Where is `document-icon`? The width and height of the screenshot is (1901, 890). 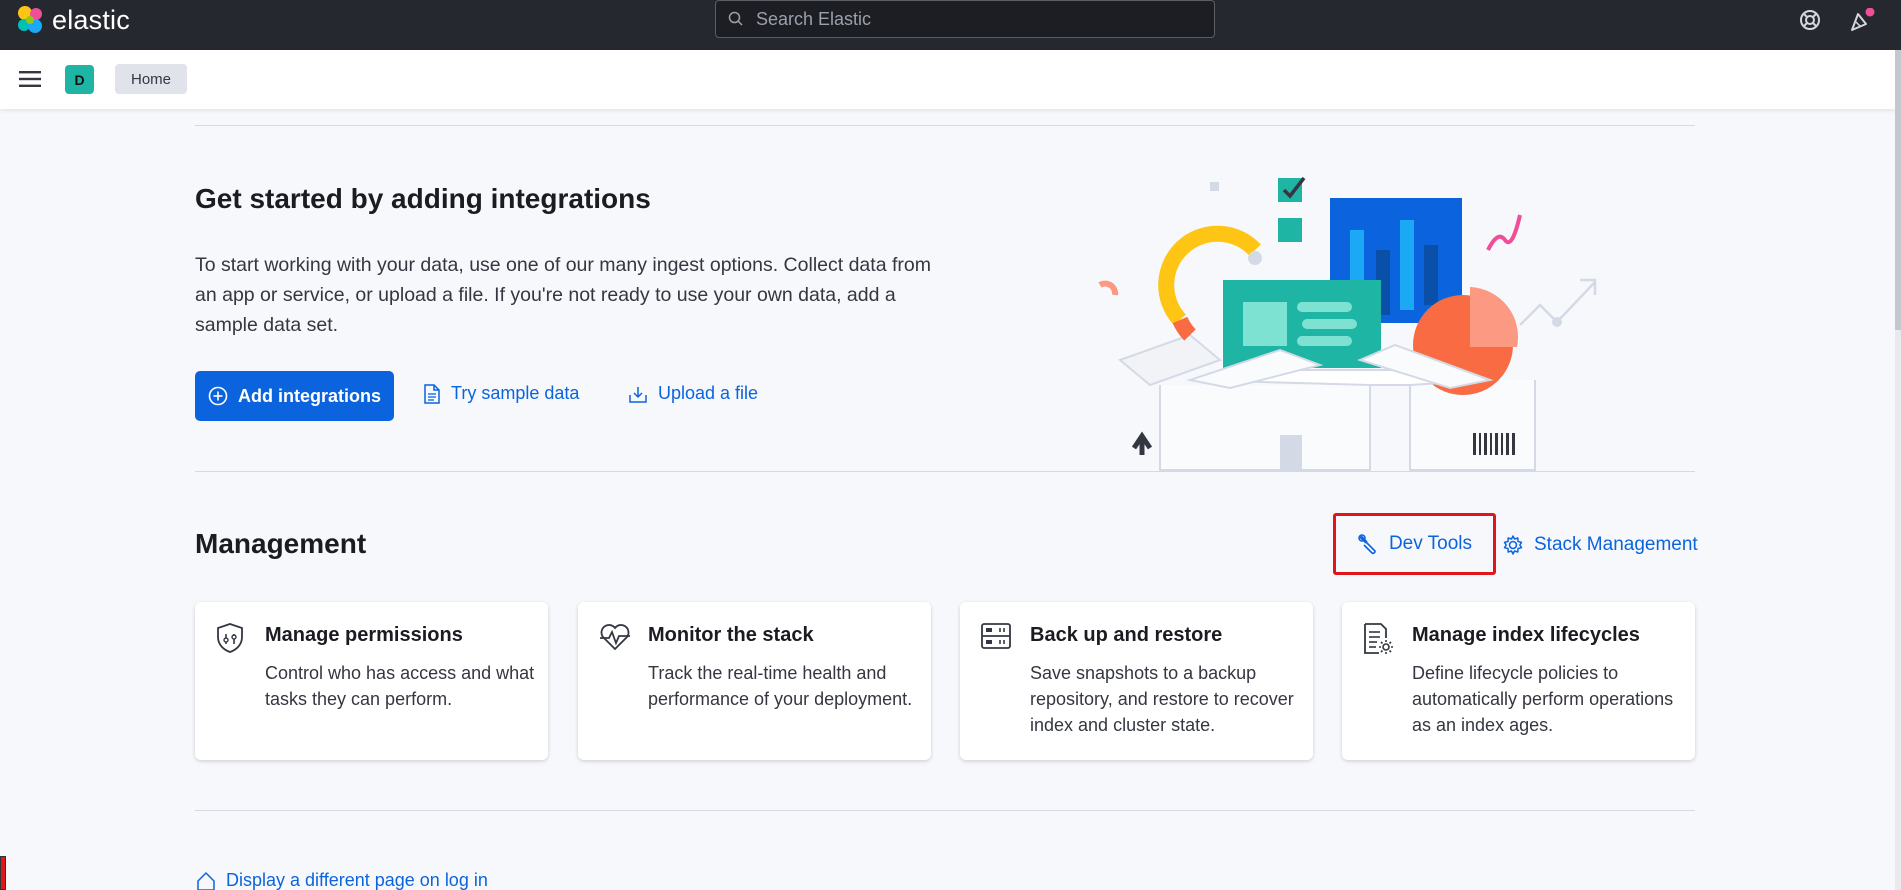 document-icon is located at coordinates (432, 393).